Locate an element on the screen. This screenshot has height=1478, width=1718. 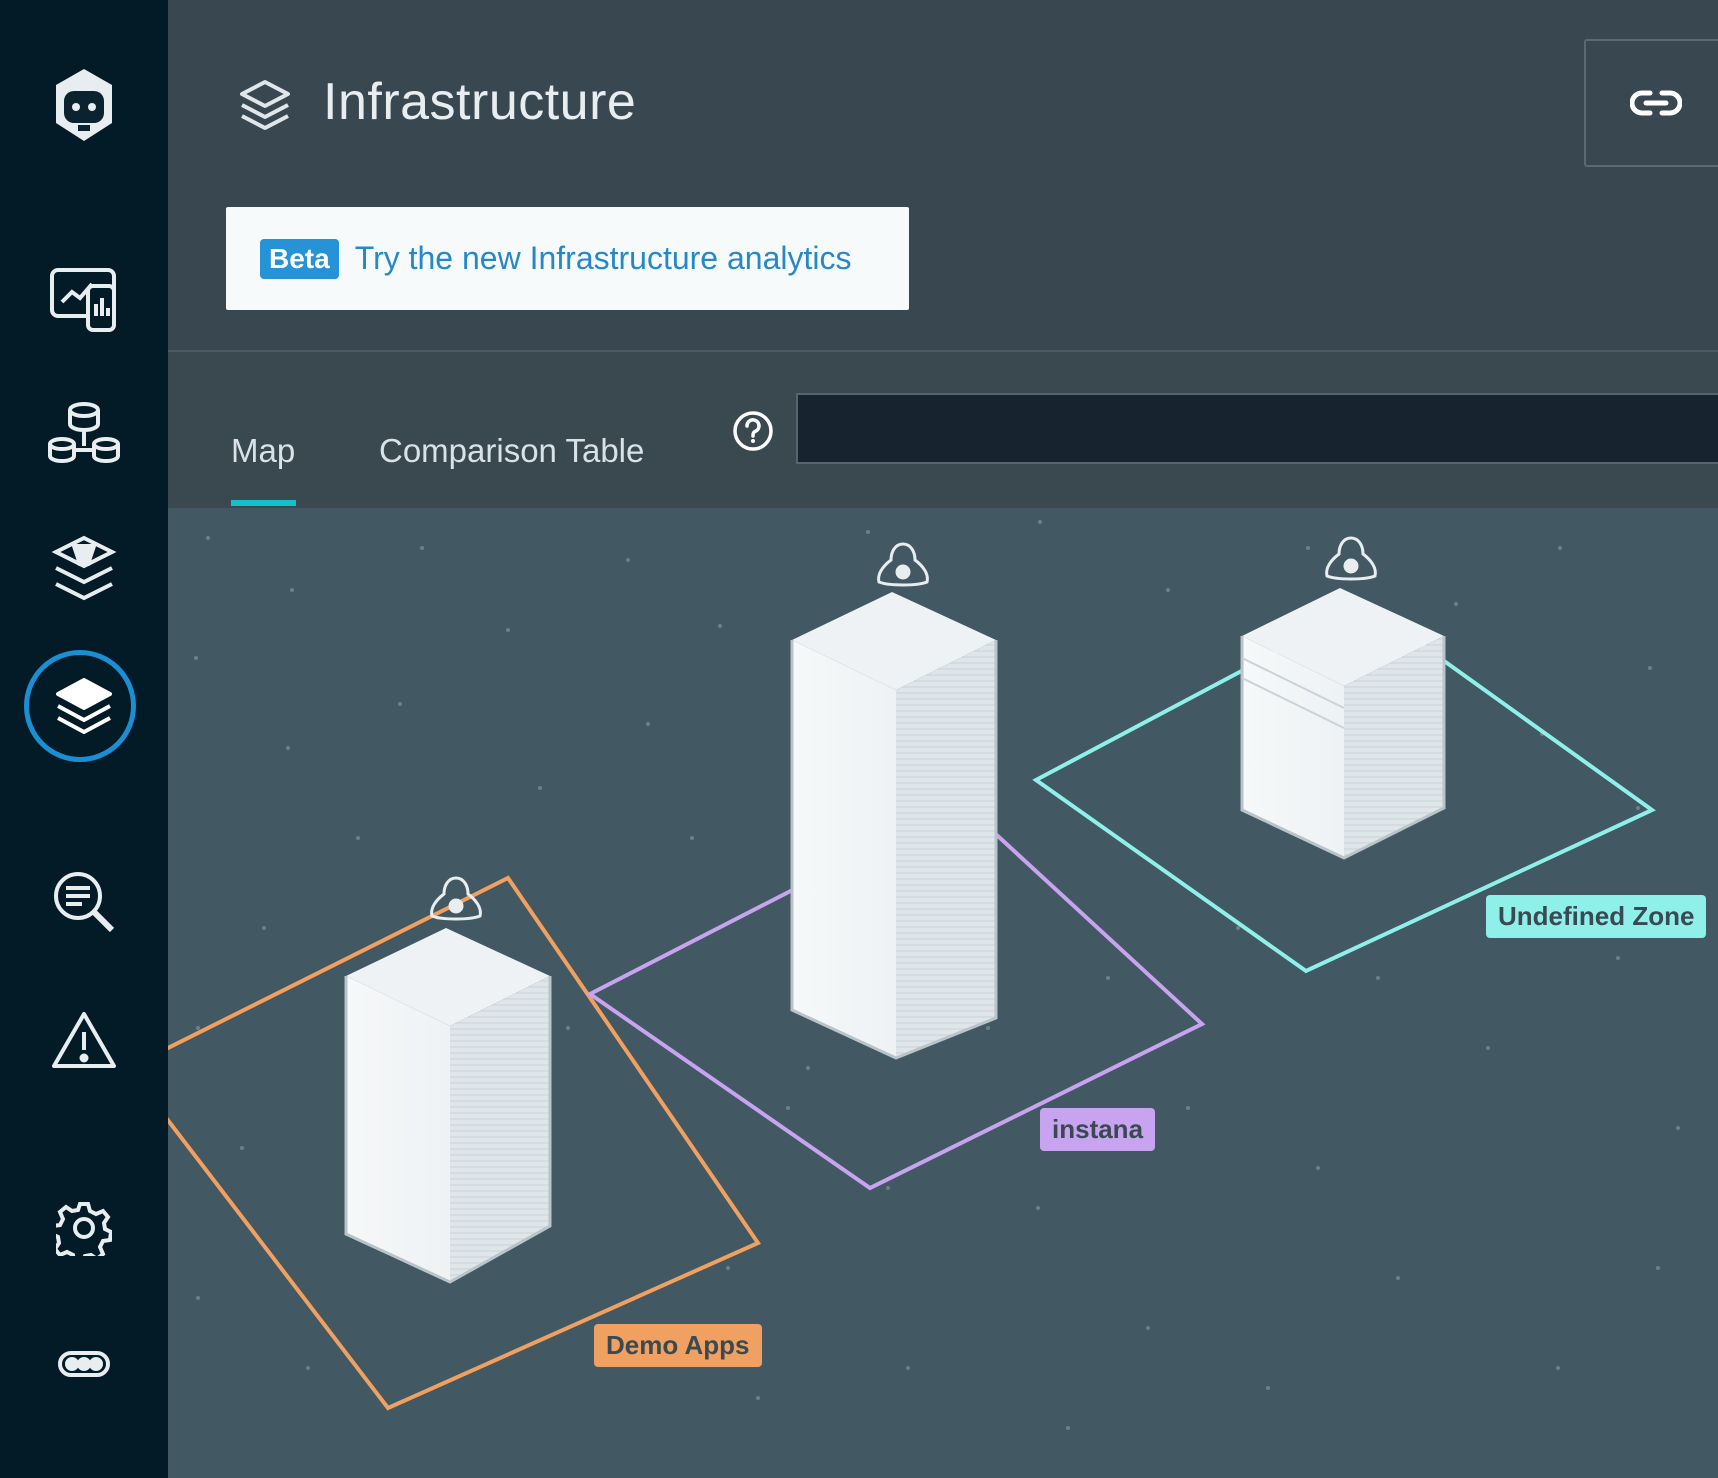
host-tower-undefined-zone is located at coordinates (1343, 724).